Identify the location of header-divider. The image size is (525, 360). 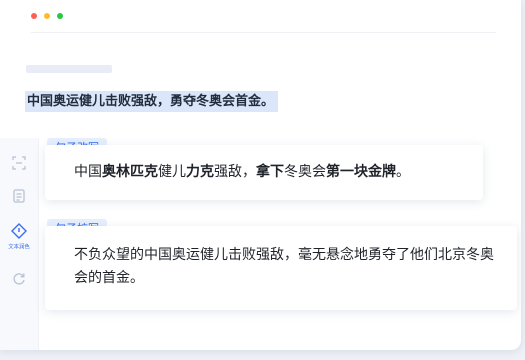
(263, 32).